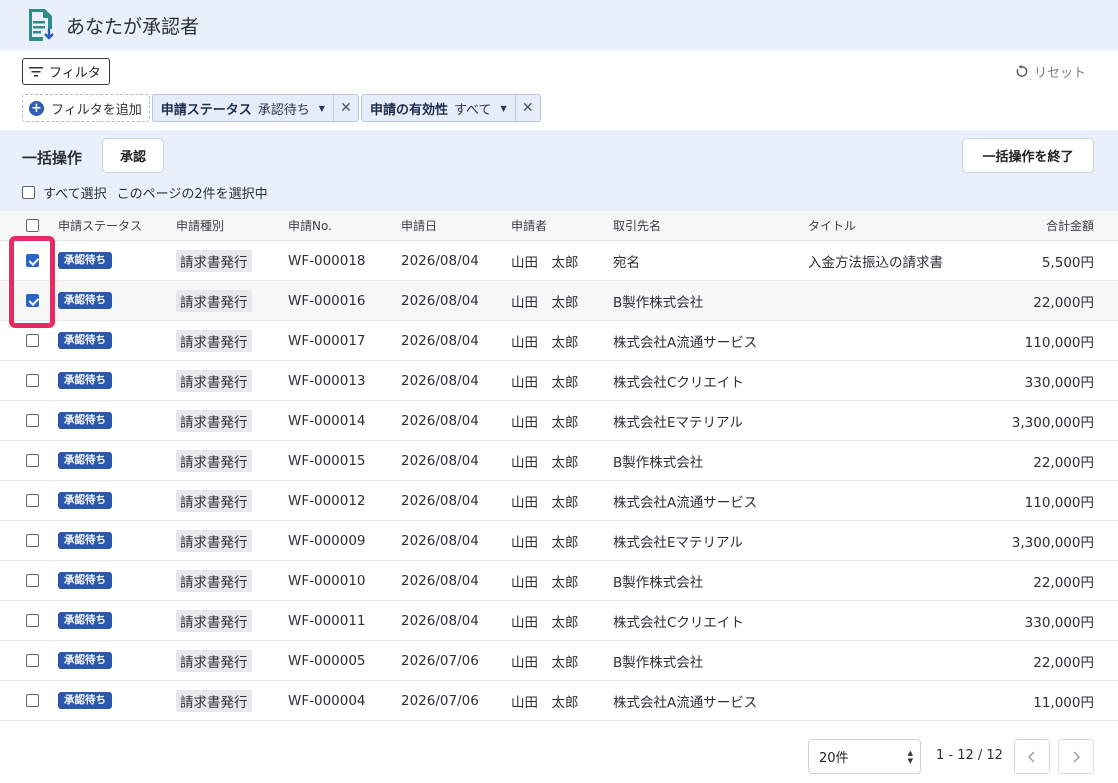 The width and height of the screenshot is (1118, 783). Describe the element at coordinates (75, 73) in the screenshot. I see `filter-button-label: フィルタ` at that location.